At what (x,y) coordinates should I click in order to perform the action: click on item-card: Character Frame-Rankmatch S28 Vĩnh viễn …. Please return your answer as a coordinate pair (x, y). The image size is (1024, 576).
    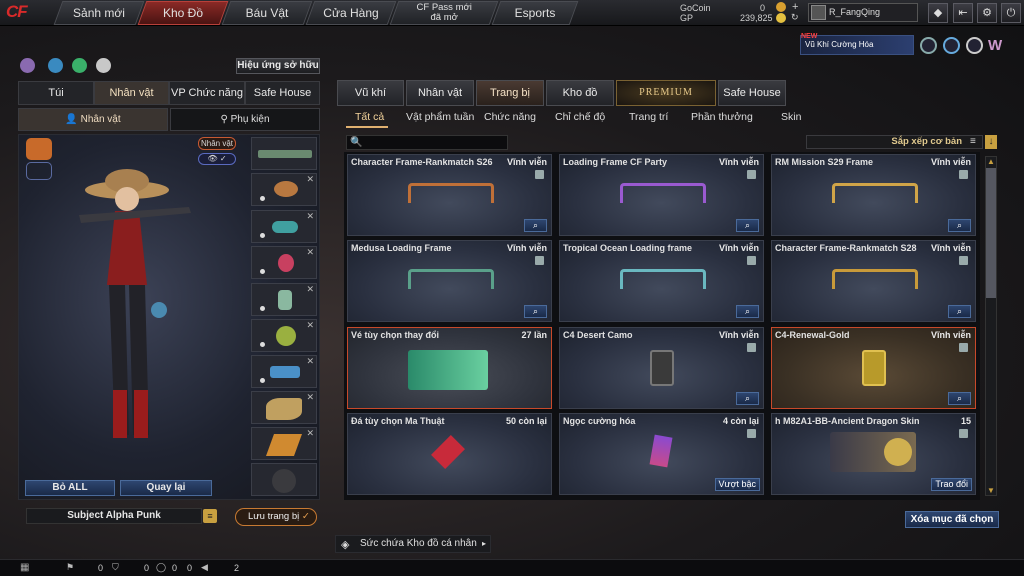
    Looking at the image, I should click on (873, 281).